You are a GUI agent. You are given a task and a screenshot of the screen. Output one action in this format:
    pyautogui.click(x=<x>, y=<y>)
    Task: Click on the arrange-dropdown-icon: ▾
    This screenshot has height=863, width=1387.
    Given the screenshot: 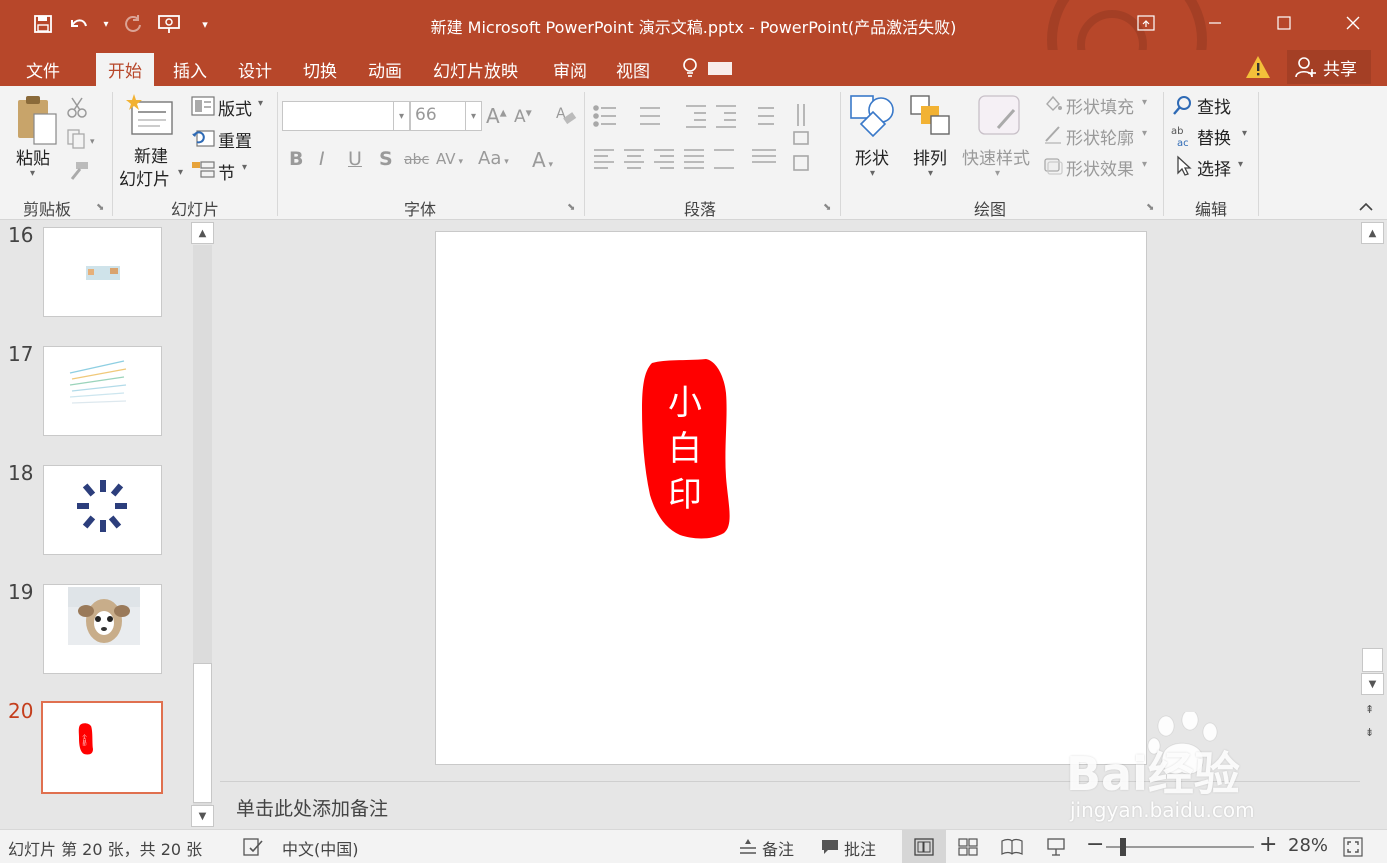 What is the action you would take?
    pyautogui.click(x=930, y=173)
    